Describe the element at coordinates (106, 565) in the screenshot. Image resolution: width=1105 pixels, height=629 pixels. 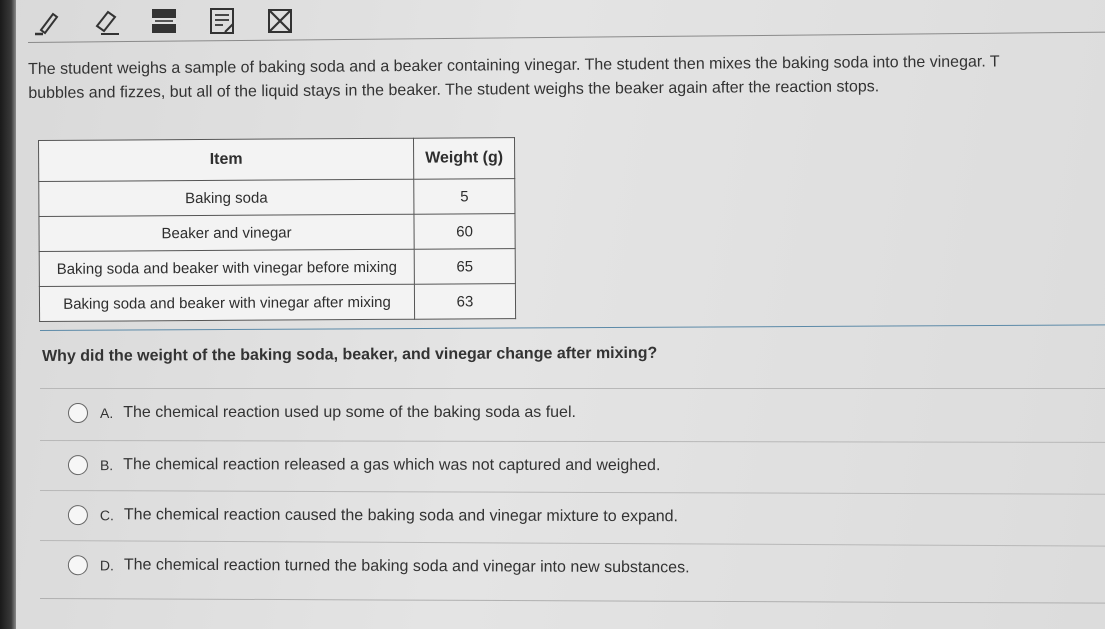
I see `choice-letter: D.` at that location.